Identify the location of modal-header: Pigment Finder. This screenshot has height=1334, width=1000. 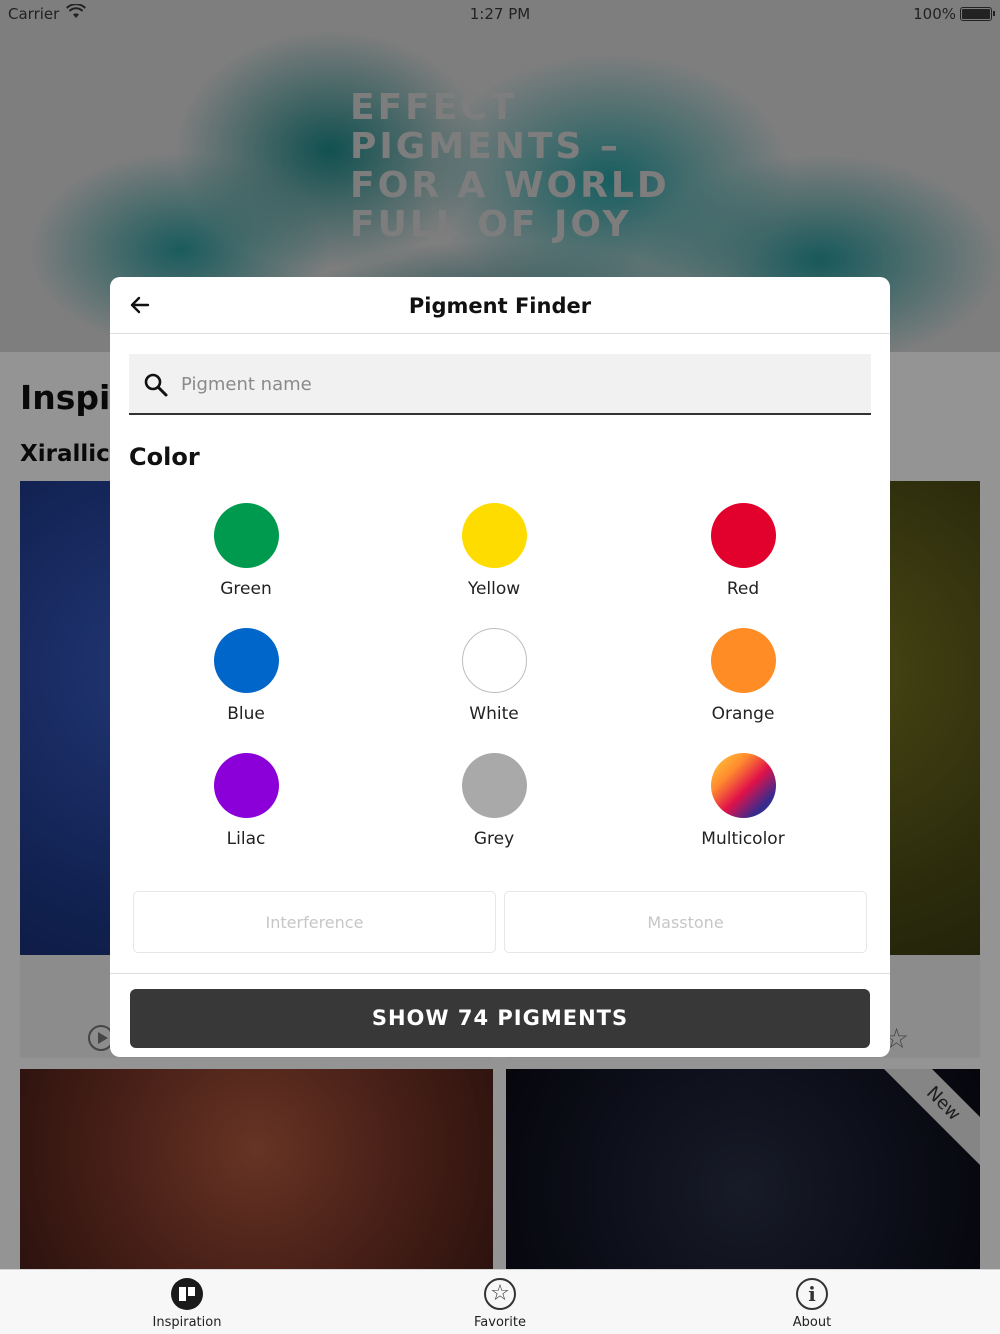
(500, 305).